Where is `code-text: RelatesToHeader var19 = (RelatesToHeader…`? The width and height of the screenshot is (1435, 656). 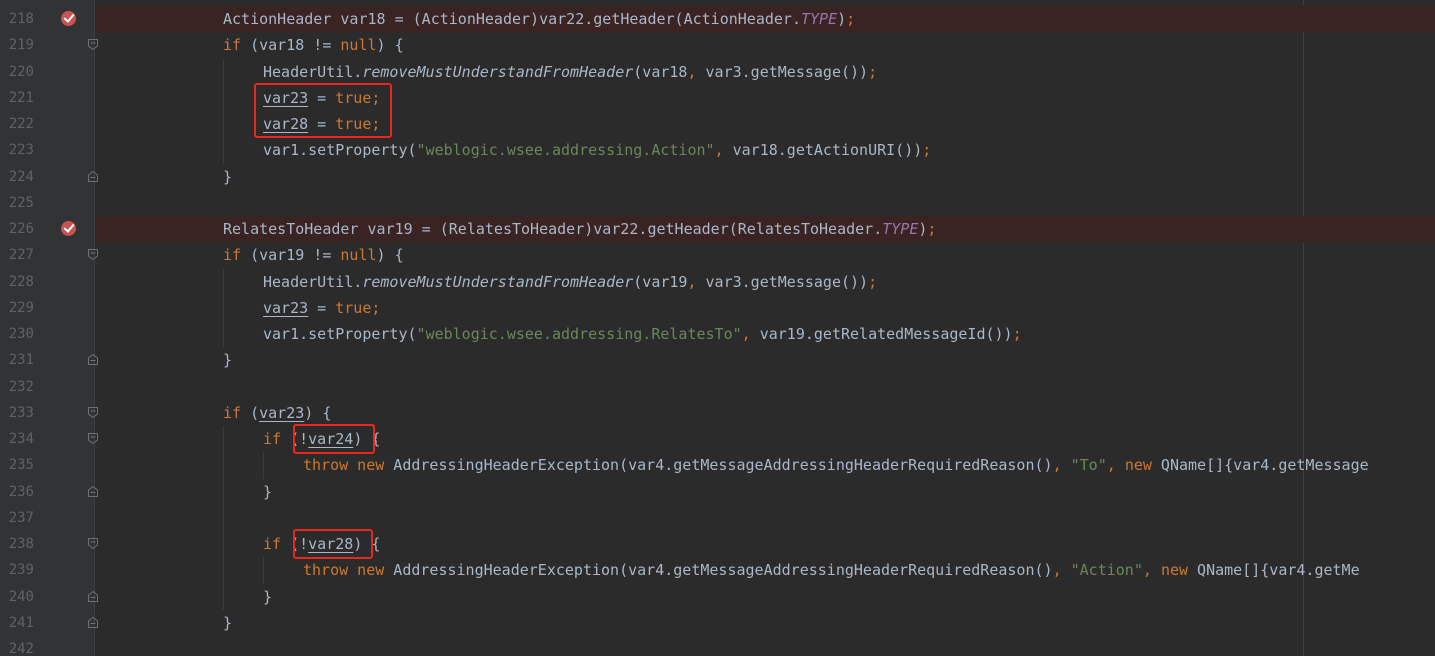 code-text: RelatesToHeader var19 = (RelatesToHeader… is located at coordinates (579, 229).